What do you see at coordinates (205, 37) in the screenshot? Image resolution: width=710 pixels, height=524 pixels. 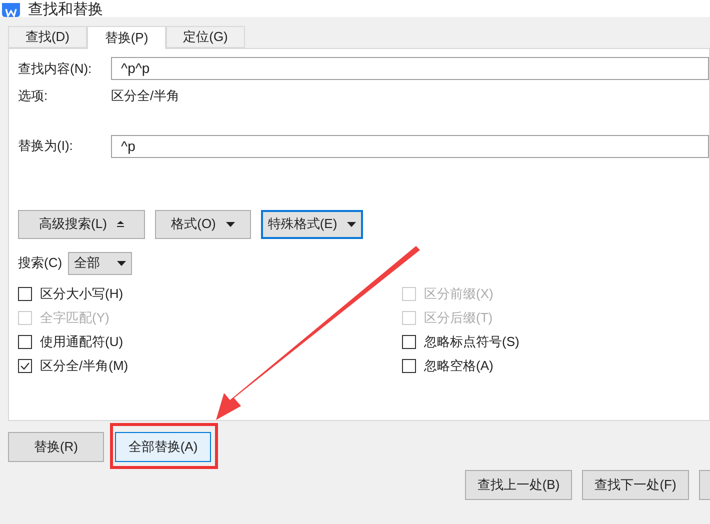 I see `tab: 定位(G)` at bounding box center [205, 37].